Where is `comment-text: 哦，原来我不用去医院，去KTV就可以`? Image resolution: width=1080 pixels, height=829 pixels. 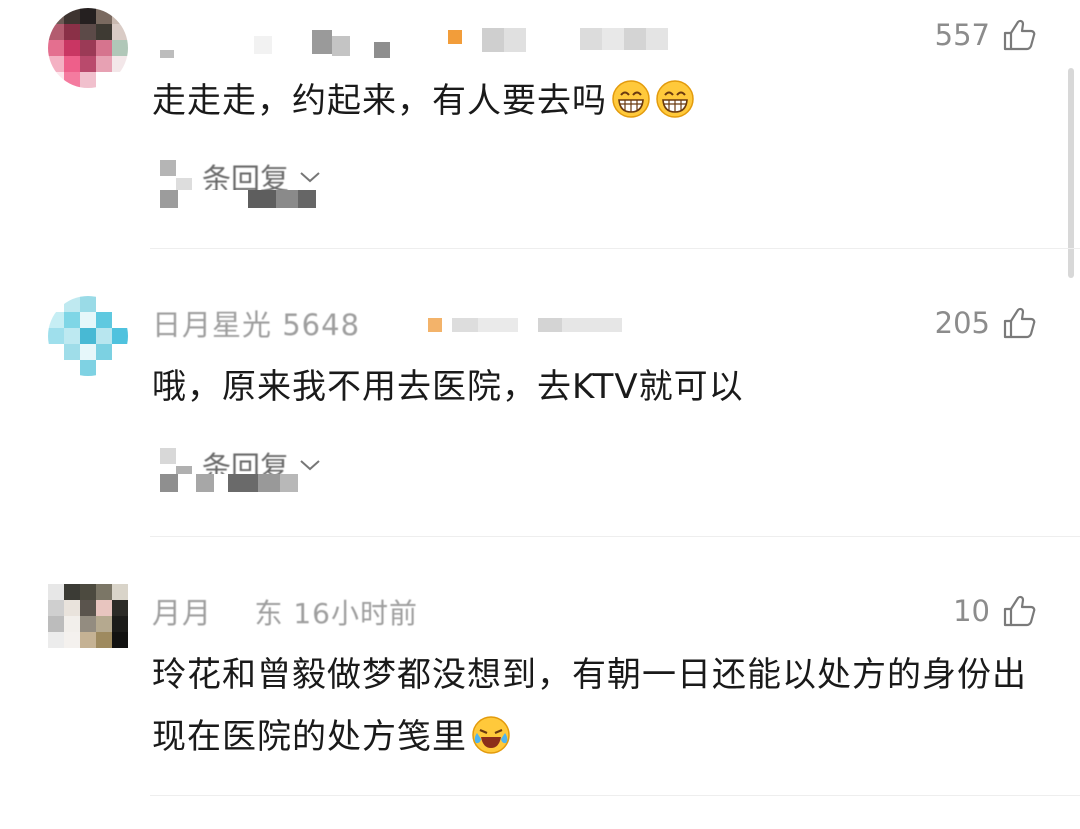 comment-text: 哦，原来我不用去医院，去KTV就可以 is located at coordinates (448, 387).